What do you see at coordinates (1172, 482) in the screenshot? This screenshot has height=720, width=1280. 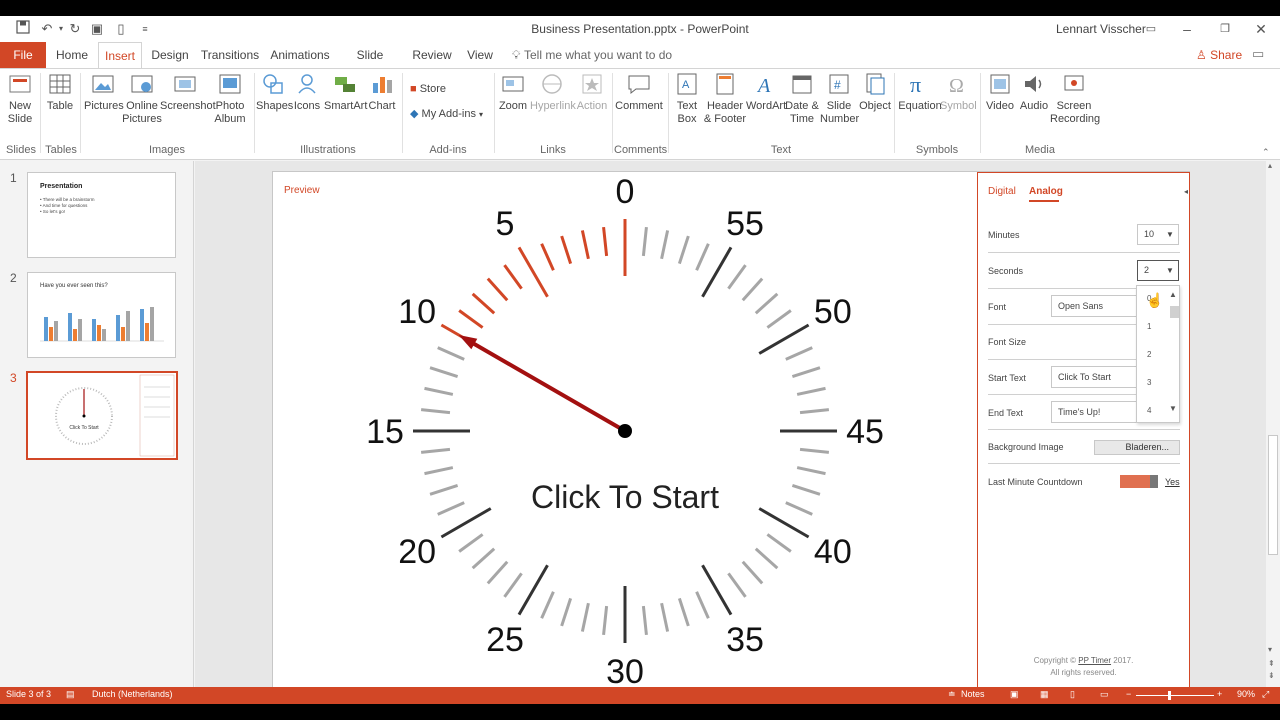 I see `last-minute-value: Yes` at bounding box center [1172, 482].